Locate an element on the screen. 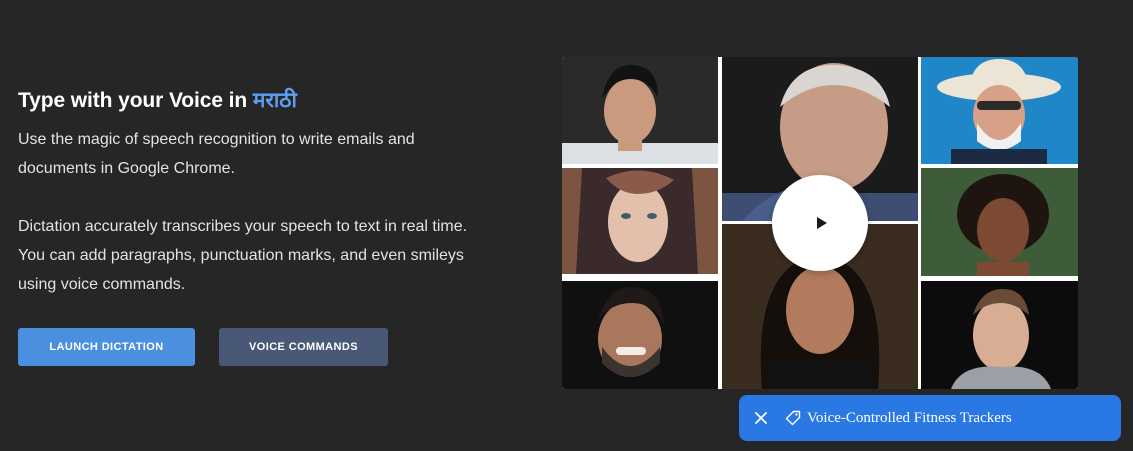  play-button is located at coordinates (820, 223).